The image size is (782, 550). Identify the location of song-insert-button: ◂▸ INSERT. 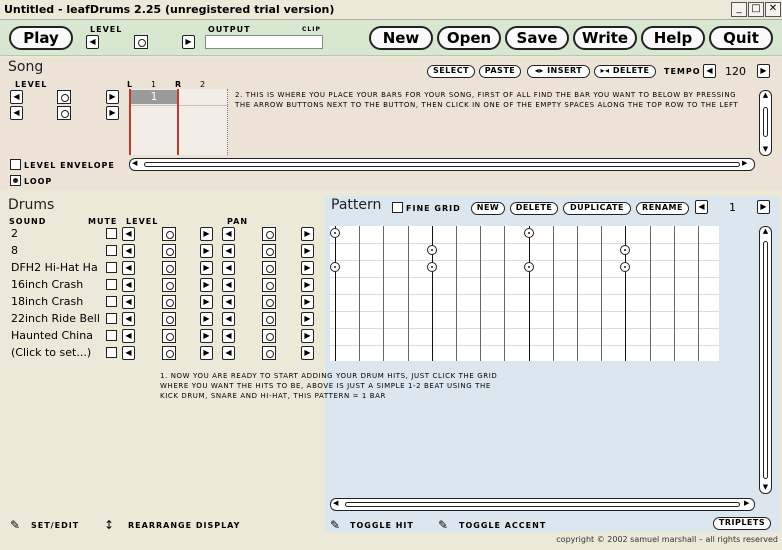
(558, 71).